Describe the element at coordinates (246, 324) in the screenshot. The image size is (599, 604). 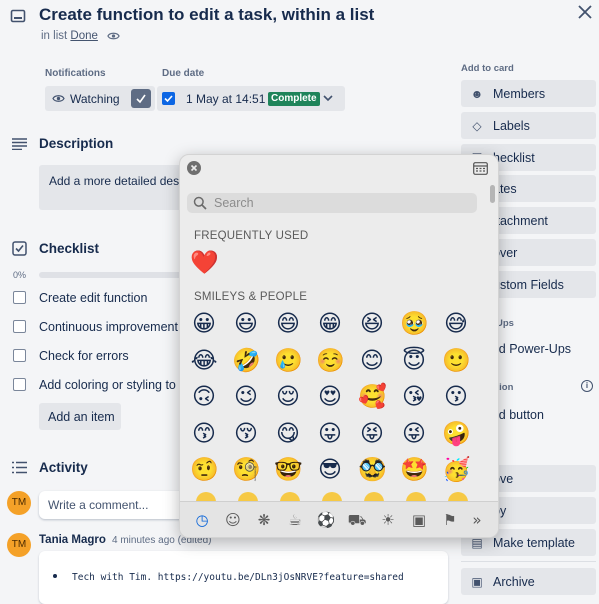
I see `emoji-item: 😃` at that location.